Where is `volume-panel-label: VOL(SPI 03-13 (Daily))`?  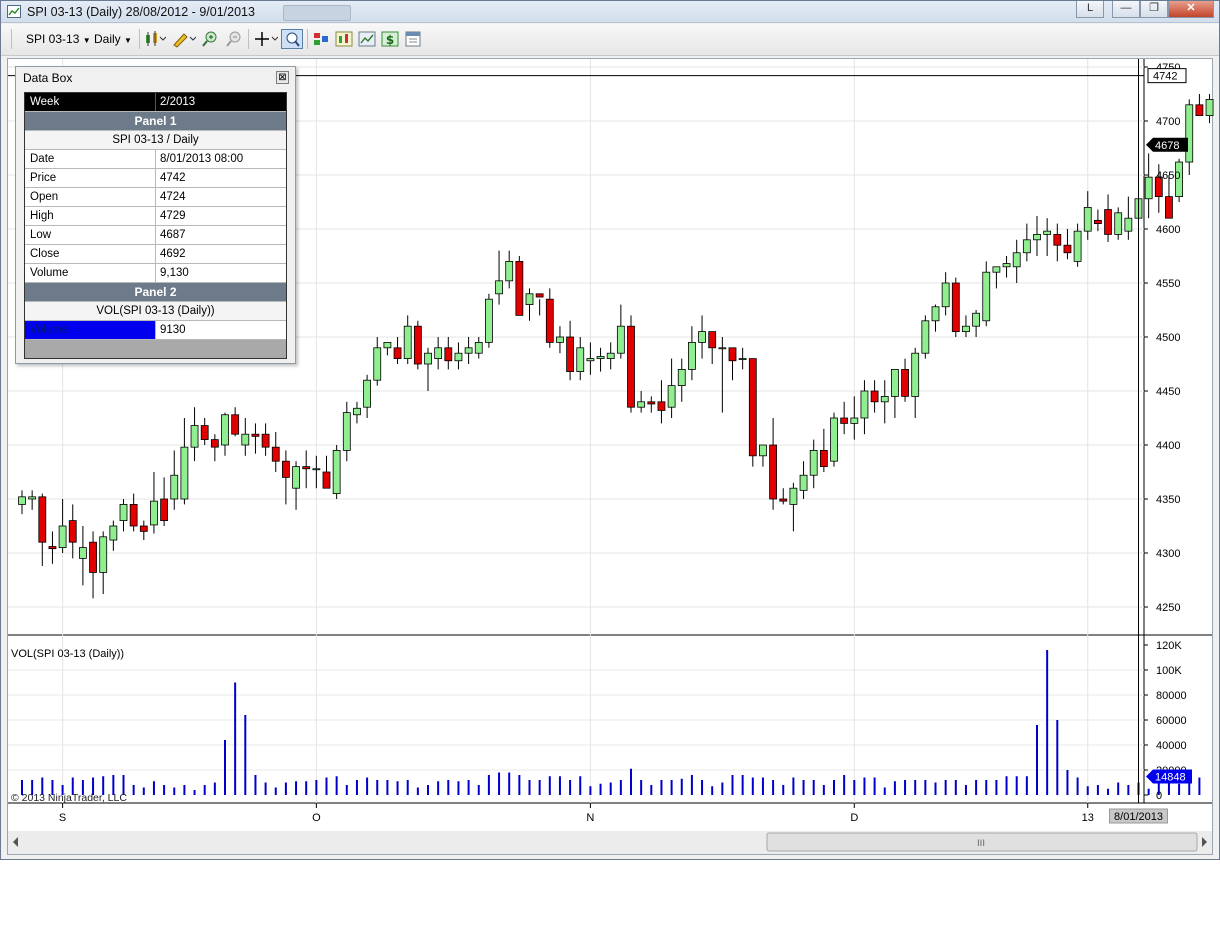
volume-panel-label: VOL(SPI 03-13 (Daily)) is located at coordinates (67, 654).